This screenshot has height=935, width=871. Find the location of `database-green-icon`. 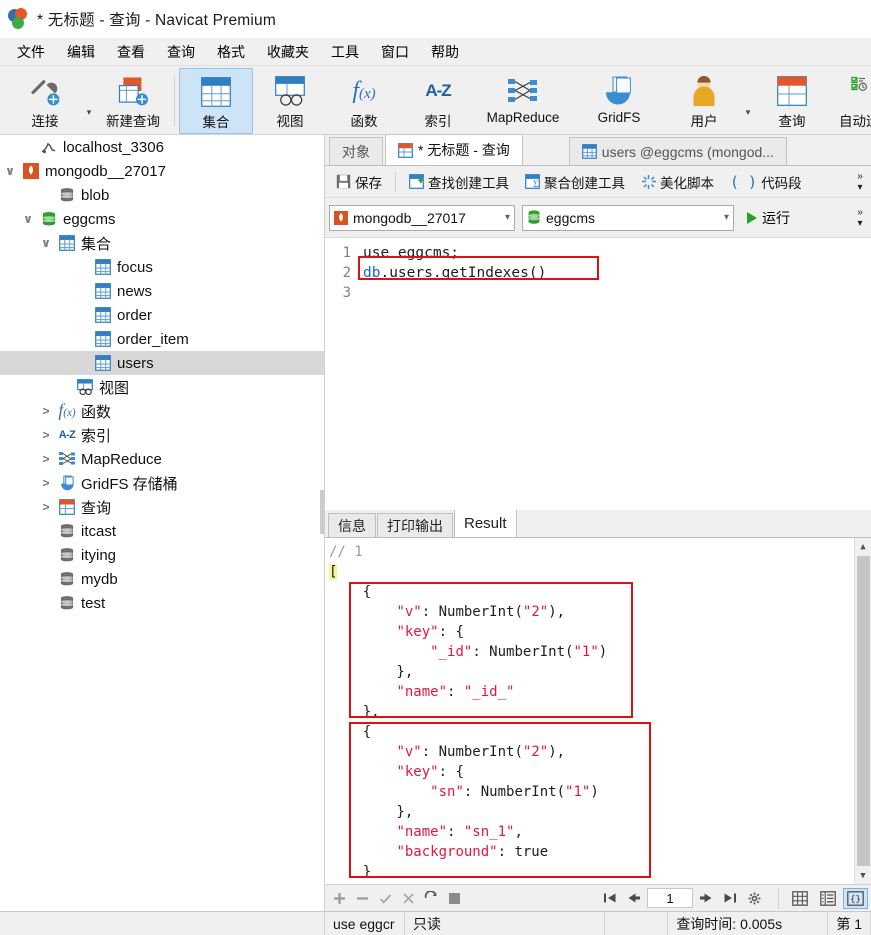

database-green-icon is located at coordinates (534, 217).